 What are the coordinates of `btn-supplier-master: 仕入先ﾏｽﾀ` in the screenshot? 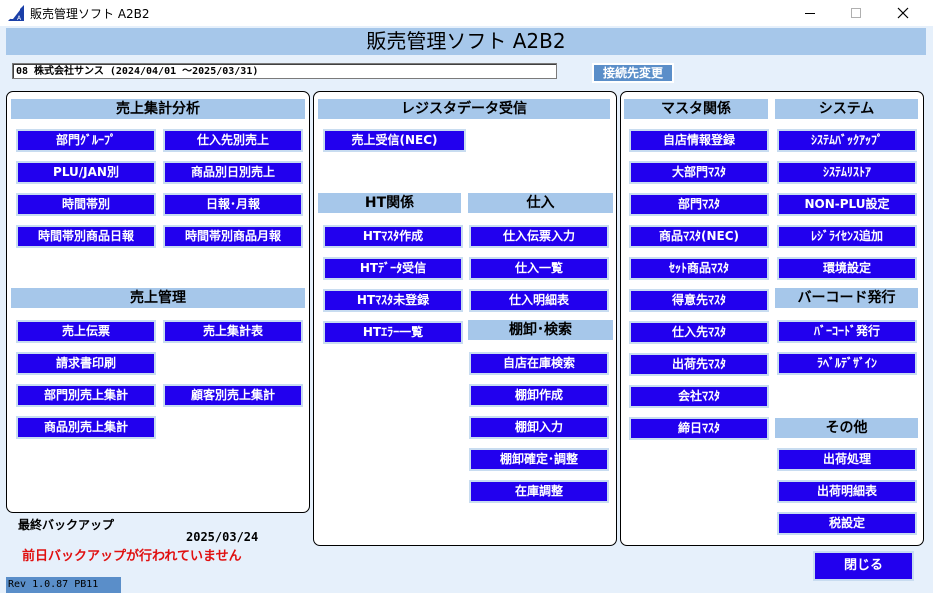 It's located at (699, 332).